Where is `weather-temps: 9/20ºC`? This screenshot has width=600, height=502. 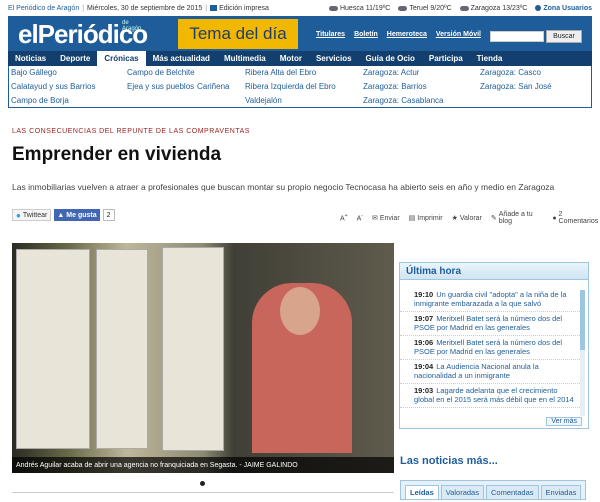 weather-temps: 9/20ºC is located at coordinates (441, 8).